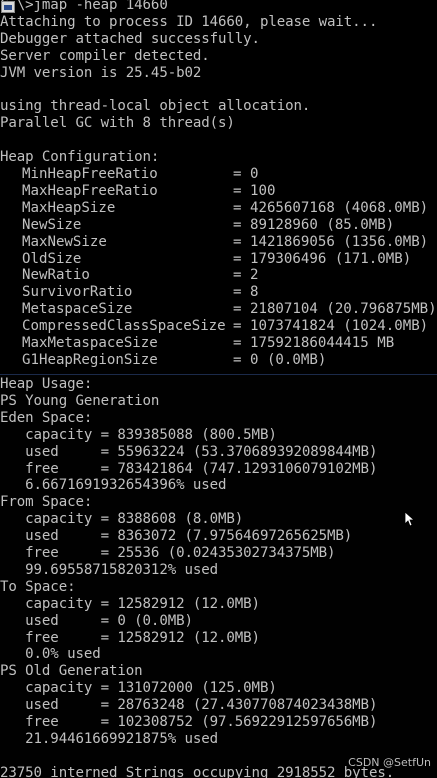  I want to click on config-key: NewRatio, so click(56, 275).